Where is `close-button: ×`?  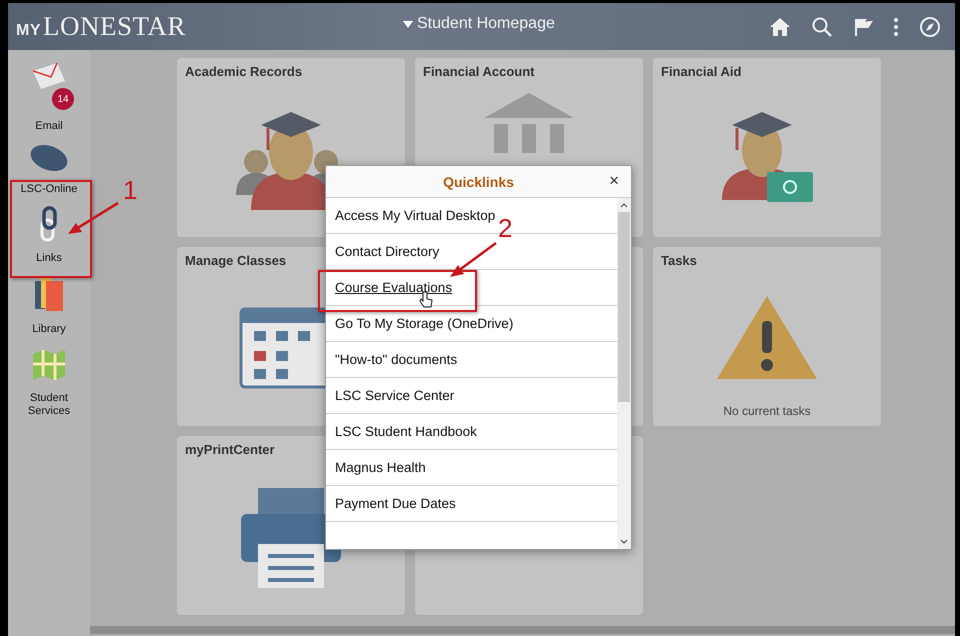
close-button: × is located at coordinates (614, 181).